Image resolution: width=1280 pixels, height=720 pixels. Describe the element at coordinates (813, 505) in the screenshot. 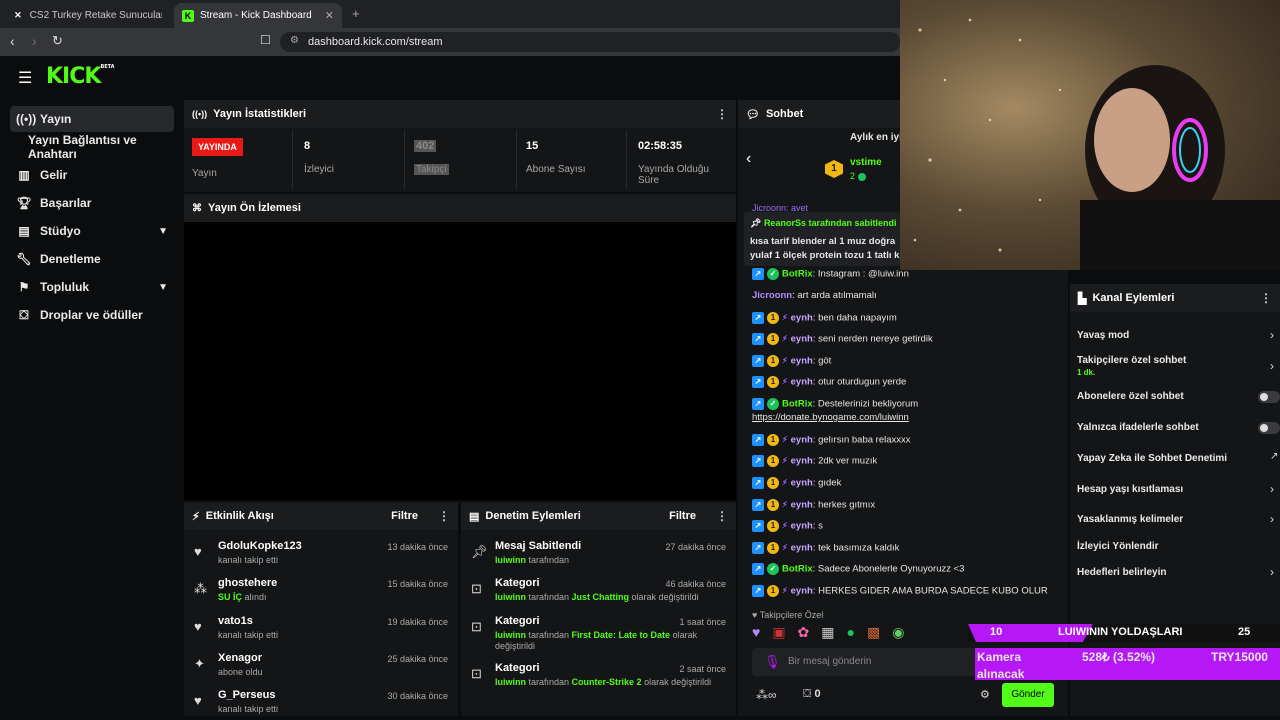

I see `chat-message: ↗ 1 ⚡︎ eynh: herkes gıtmıx` at that location.